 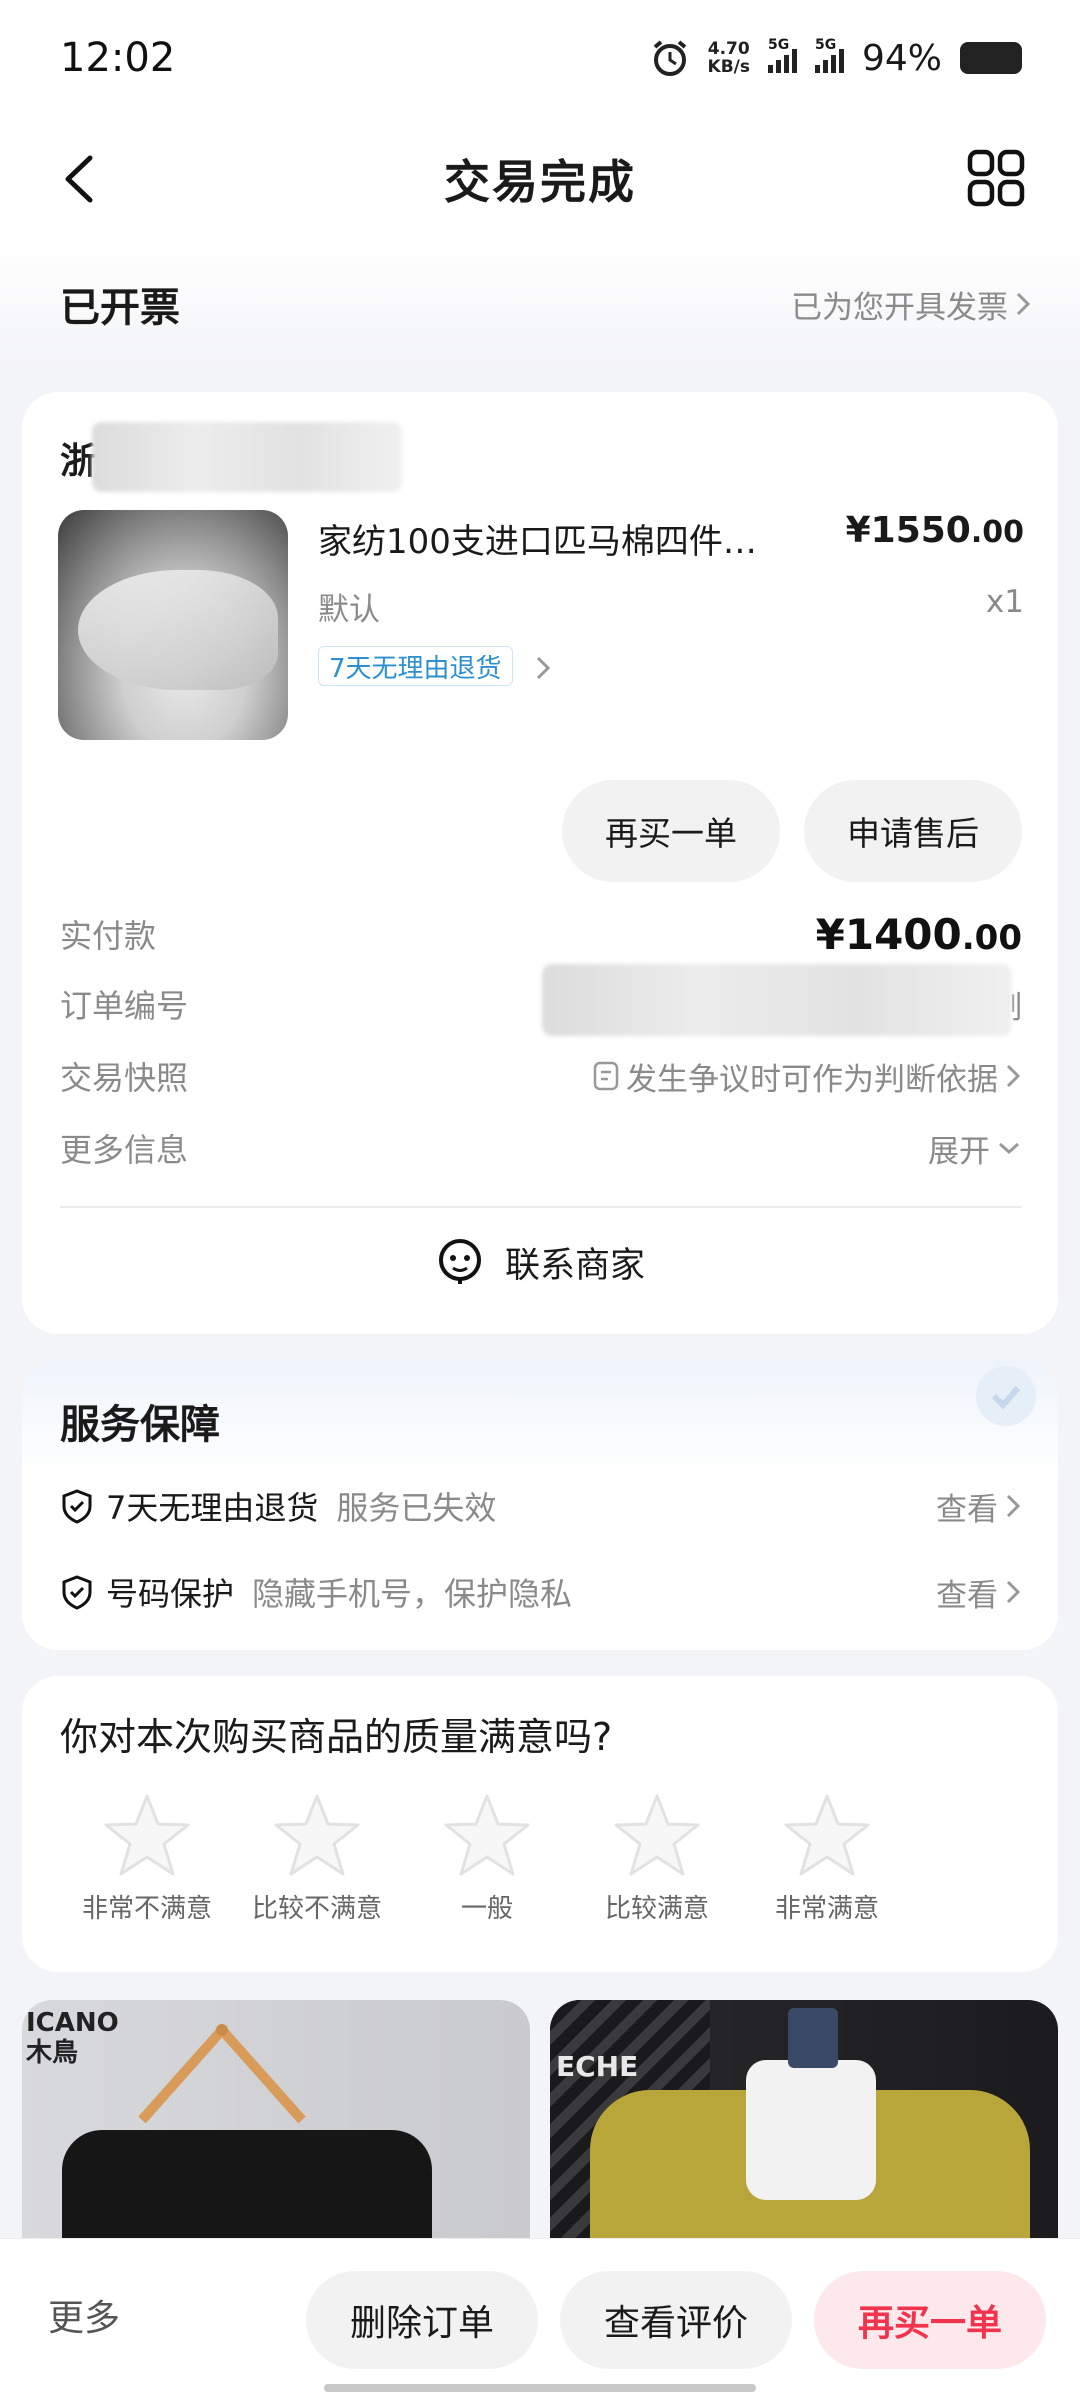 I want to click on alarm-icon, so click(x=669, y=58).